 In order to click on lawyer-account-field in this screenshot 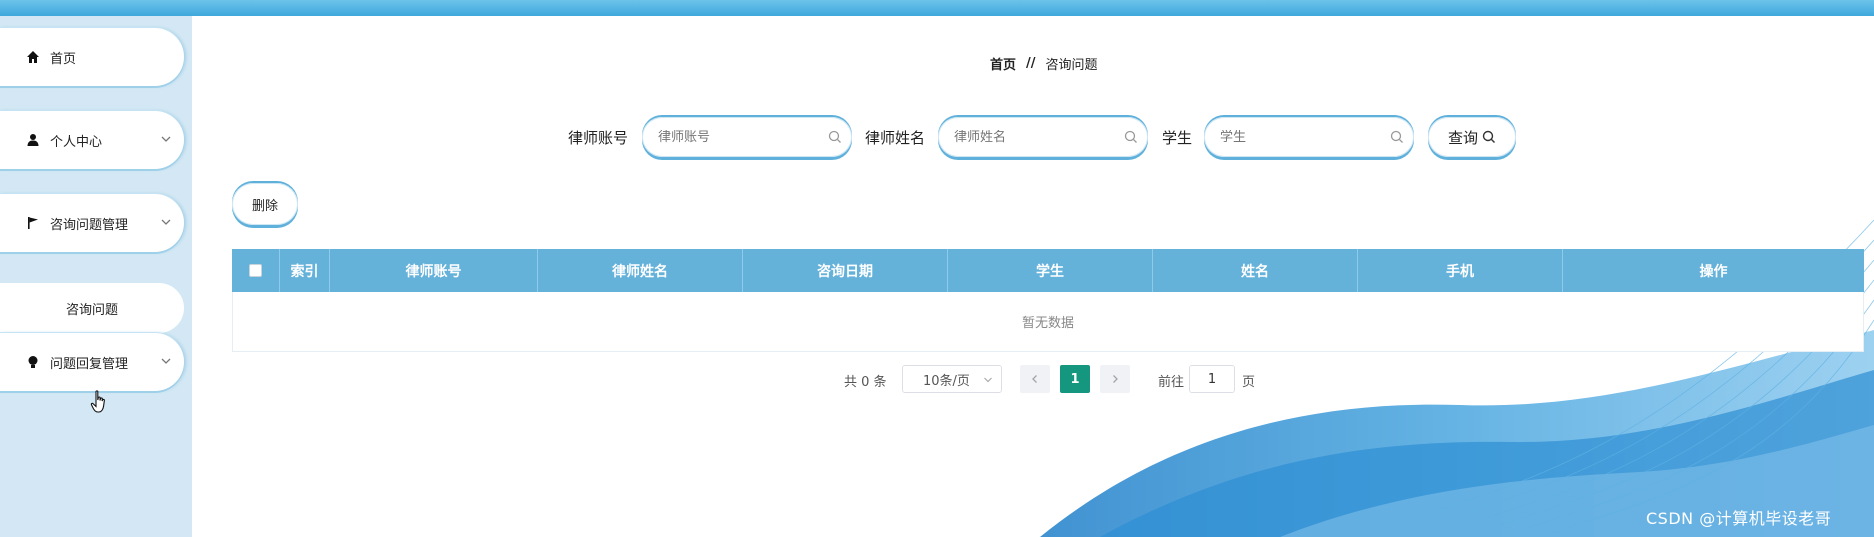, I will do `click(747, 137)`.